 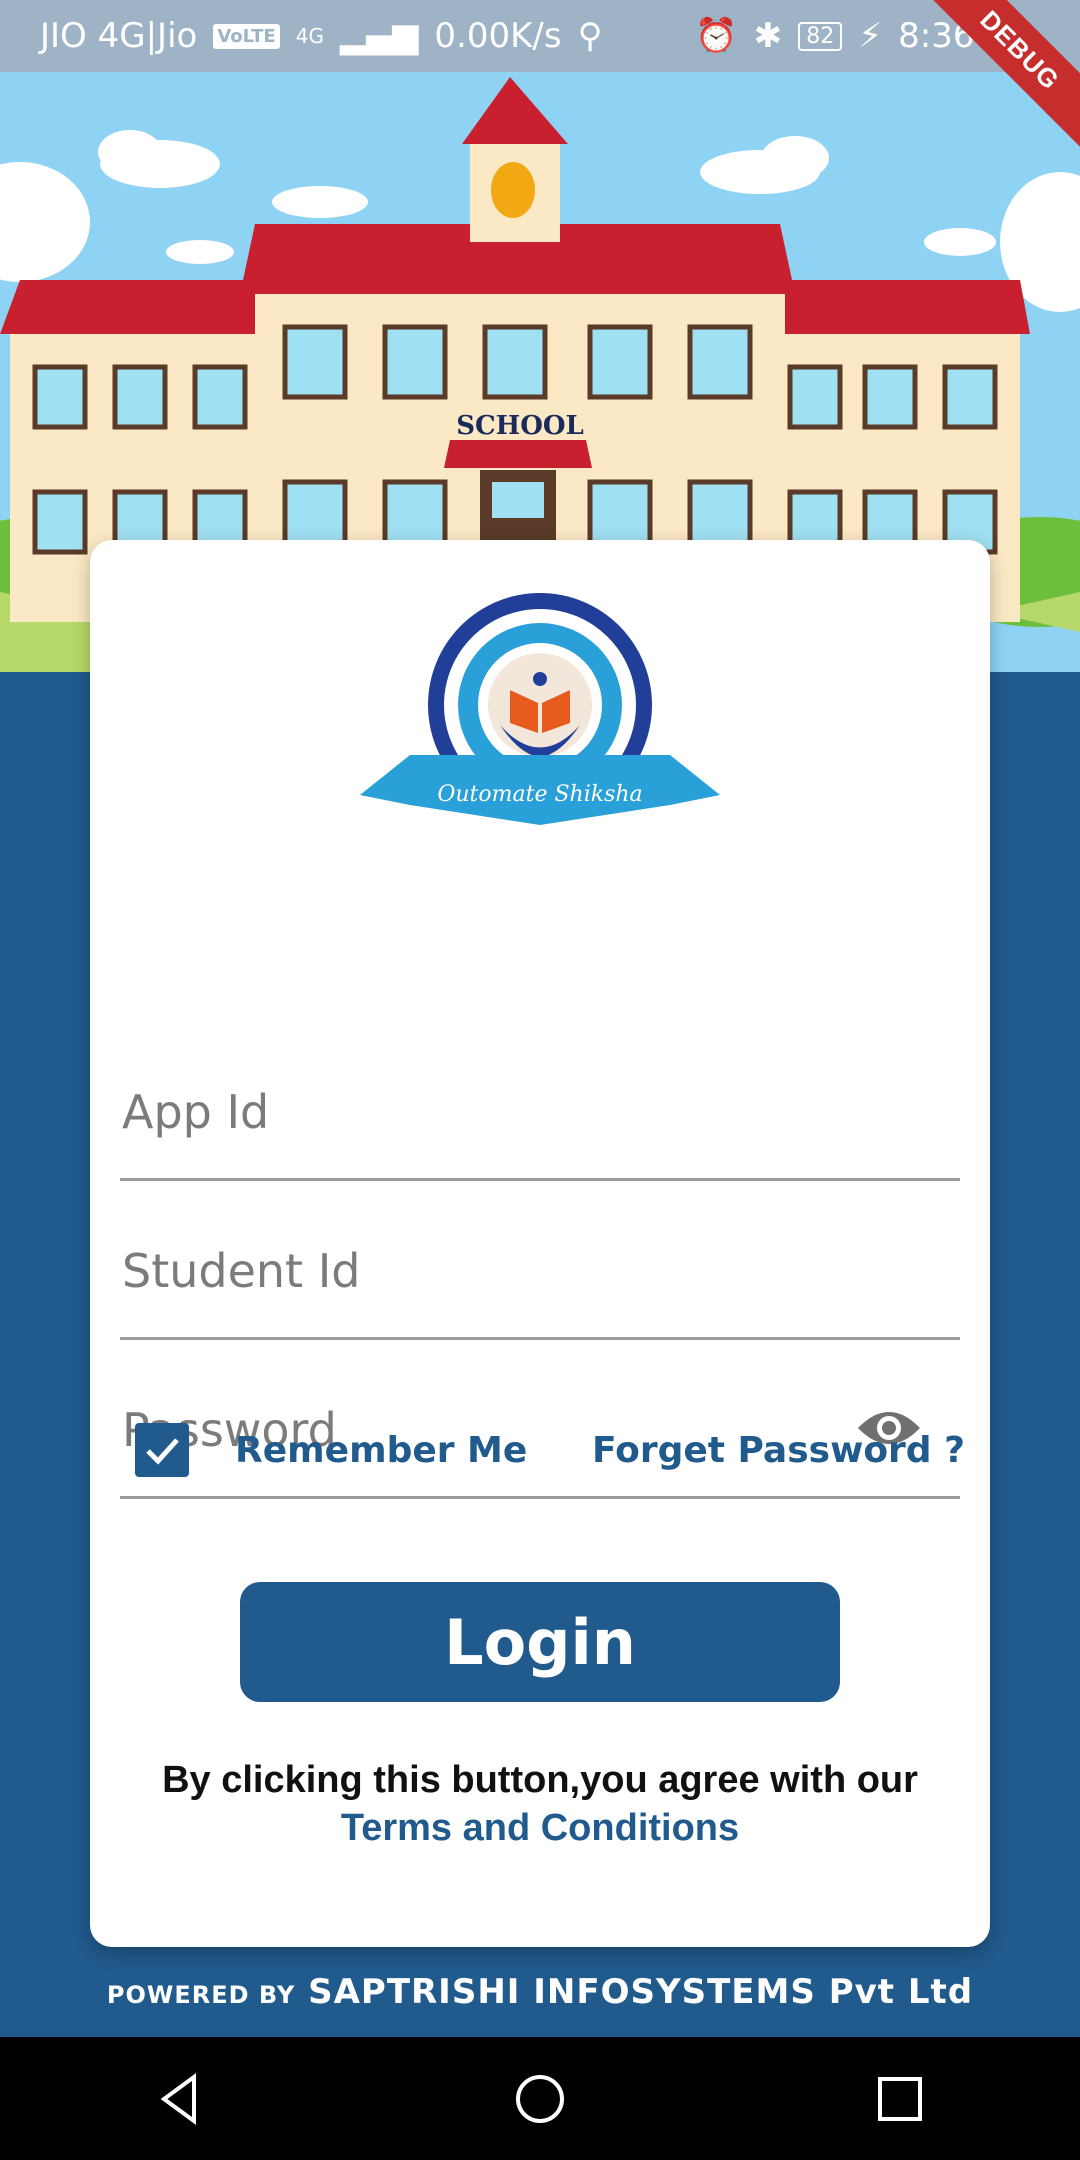 What do you see at coordinates (900, 2099) in the screenshot?
I see `recents-icon` at bounding box center [900, 2099].